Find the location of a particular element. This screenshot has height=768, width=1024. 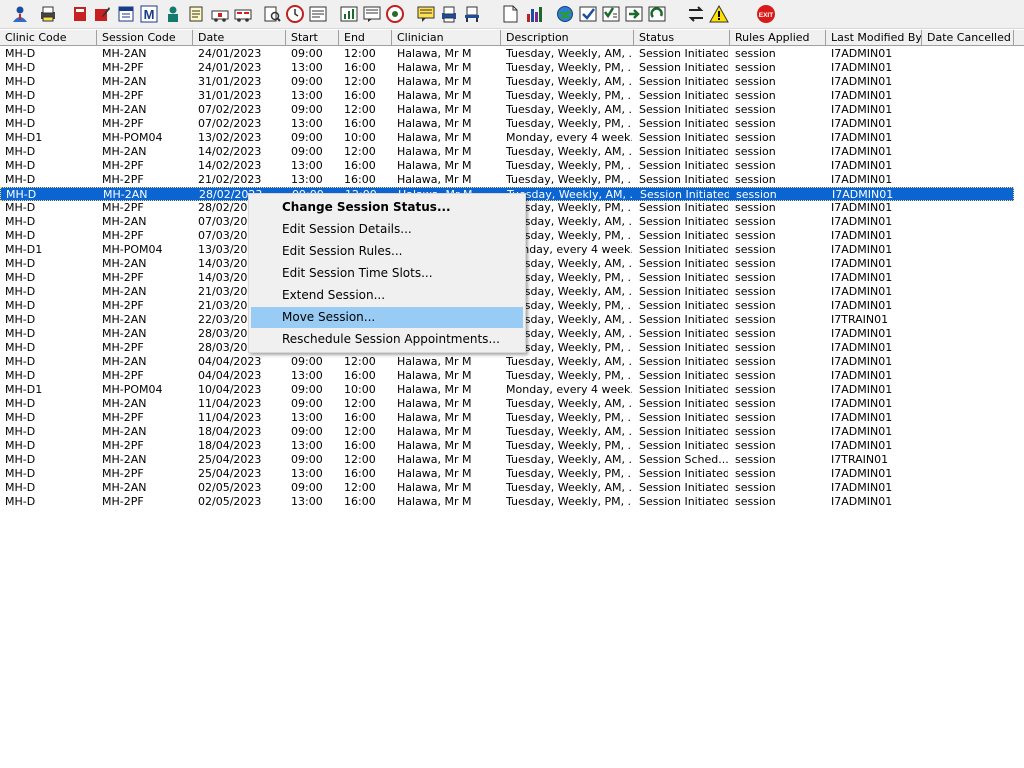

column-header: Description is located at coordinates (567, 37).